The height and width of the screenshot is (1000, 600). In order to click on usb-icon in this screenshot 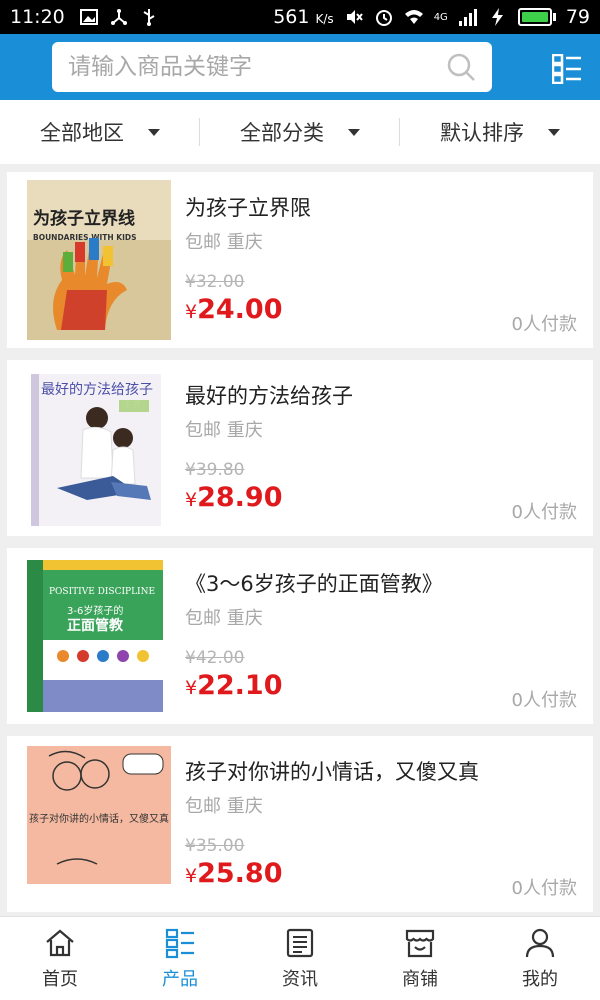, I will do `click(149, 17)`.